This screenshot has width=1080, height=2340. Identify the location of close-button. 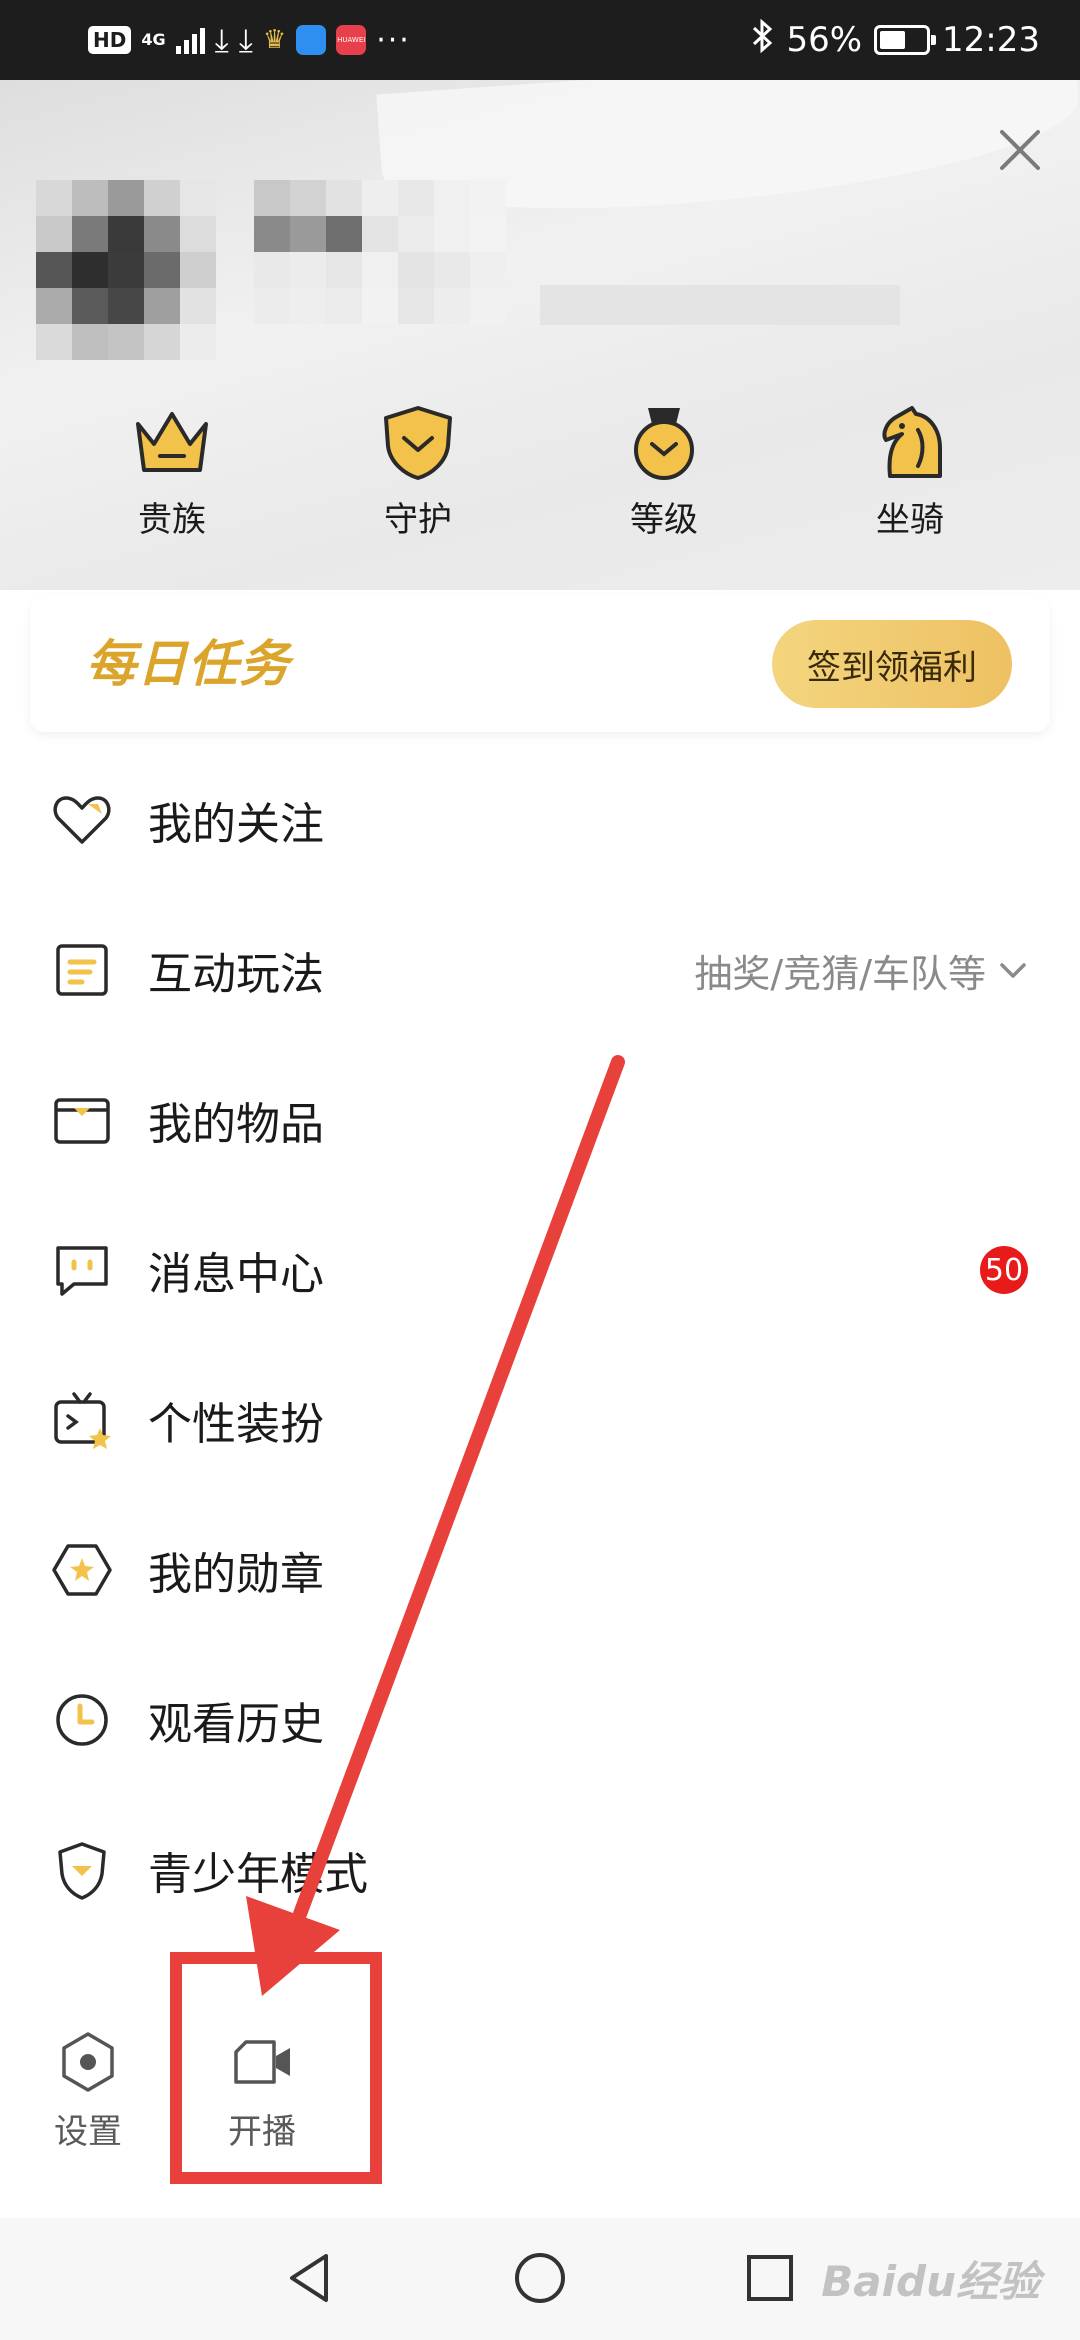
(1020, 150).